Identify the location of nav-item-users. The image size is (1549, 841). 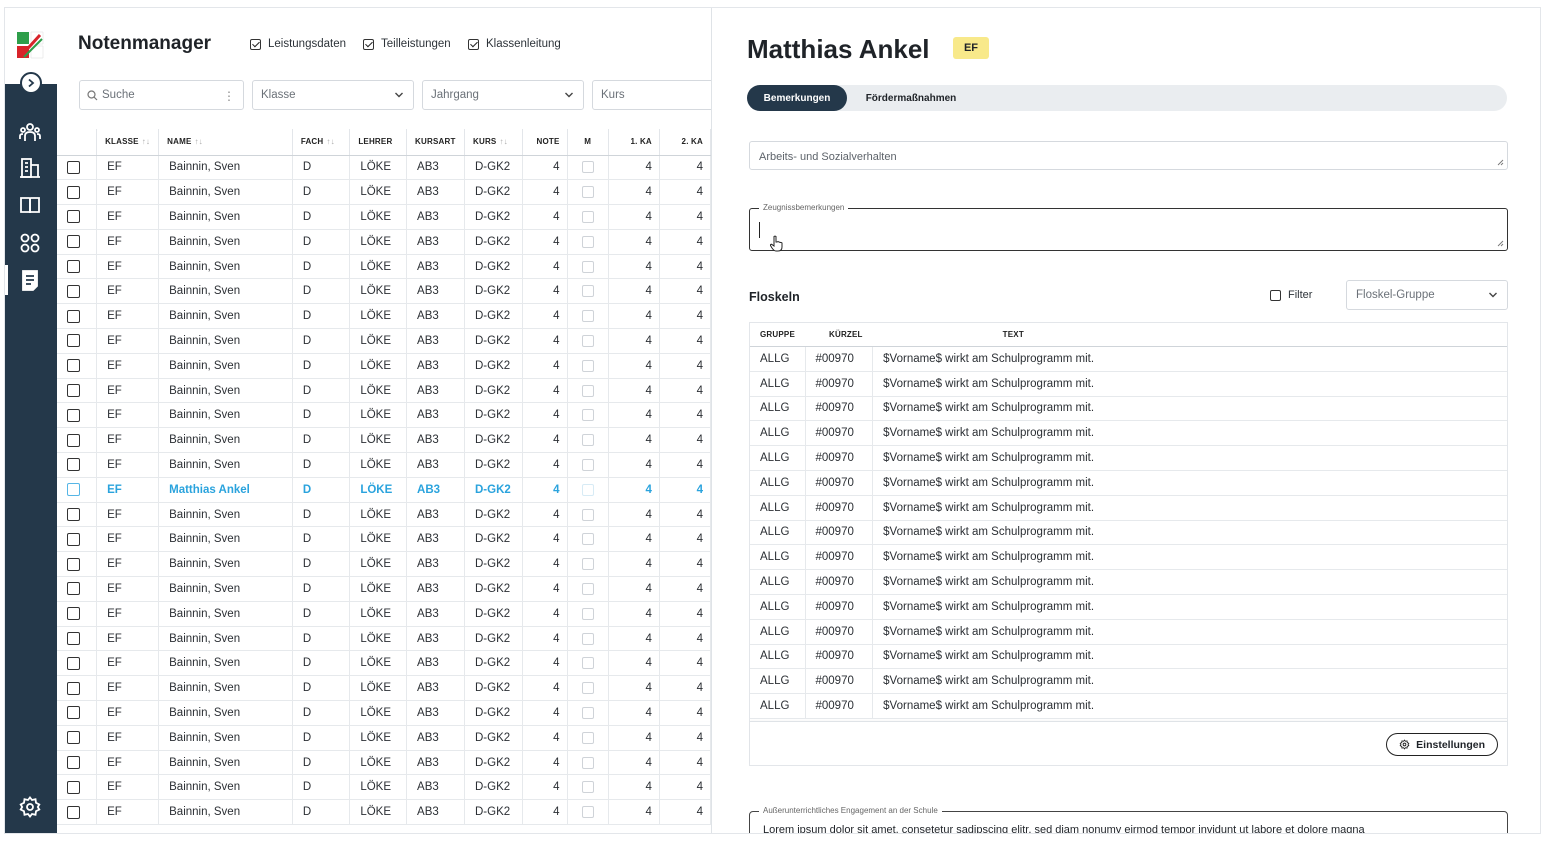
(30, 133).